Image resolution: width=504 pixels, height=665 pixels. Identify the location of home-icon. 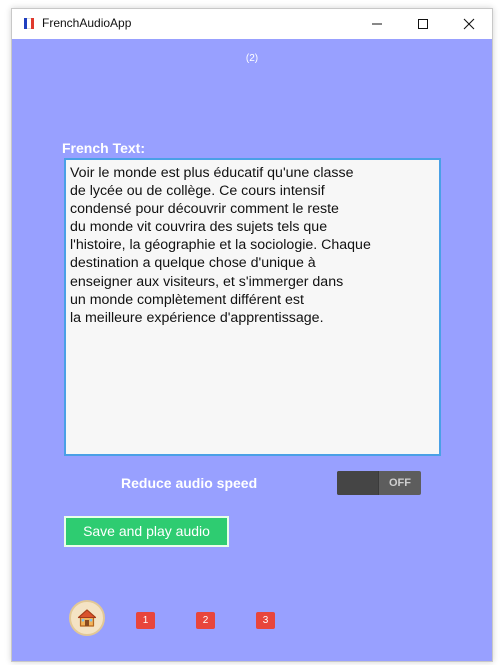
(87, 618).